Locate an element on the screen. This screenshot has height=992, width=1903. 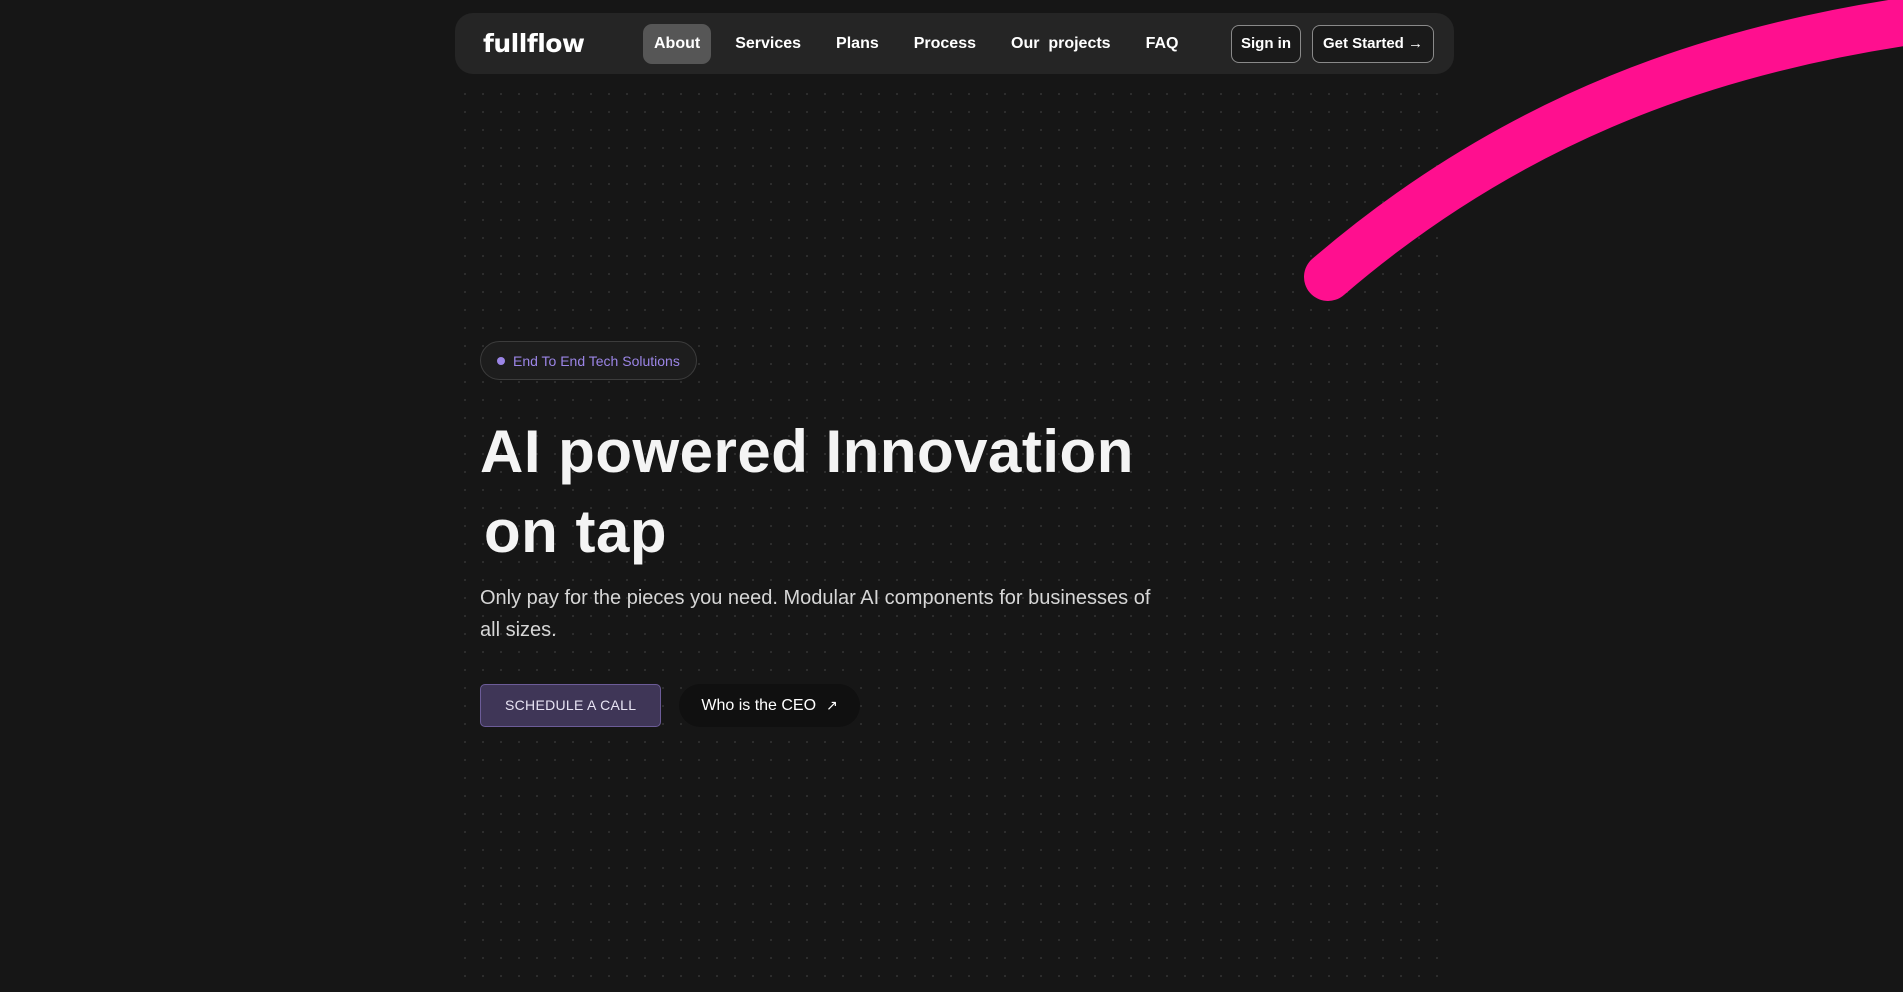
headline-line-2: on tap is located at coordinates (575, 531).